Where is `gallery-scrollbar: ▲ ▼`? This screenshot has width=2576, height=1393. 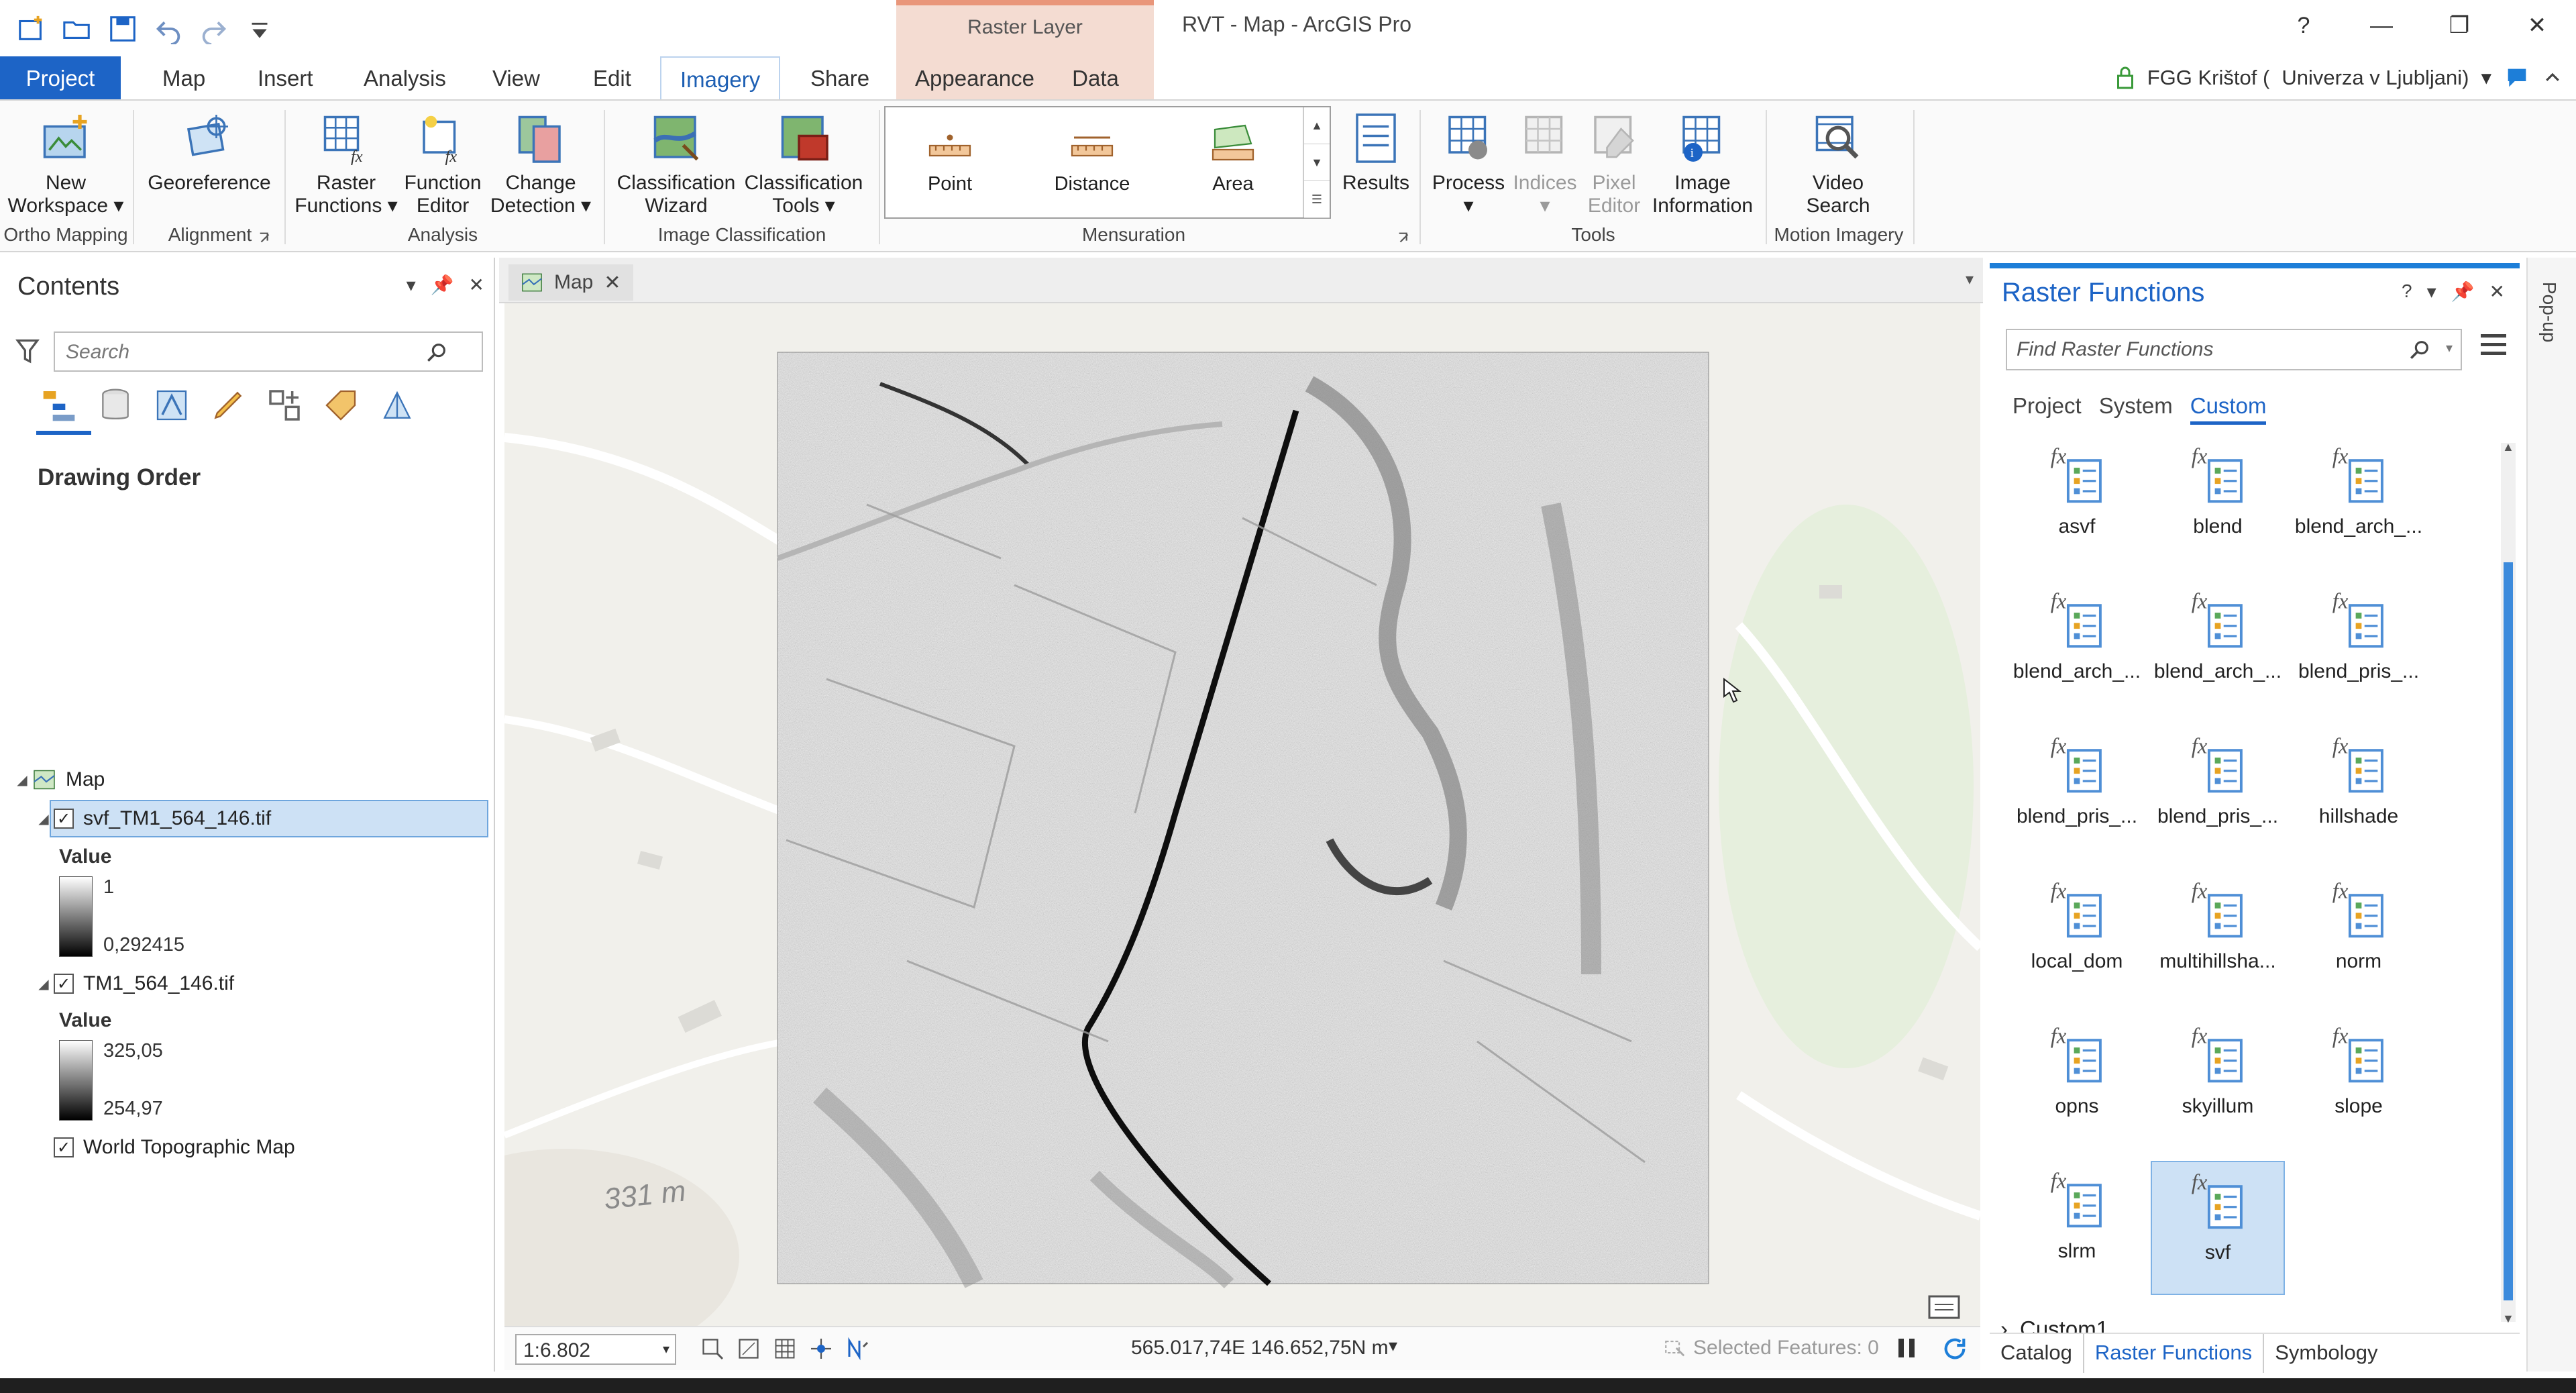 gallery-scrollbar: ▲ ▼ is located at coordinates (2508, 882).